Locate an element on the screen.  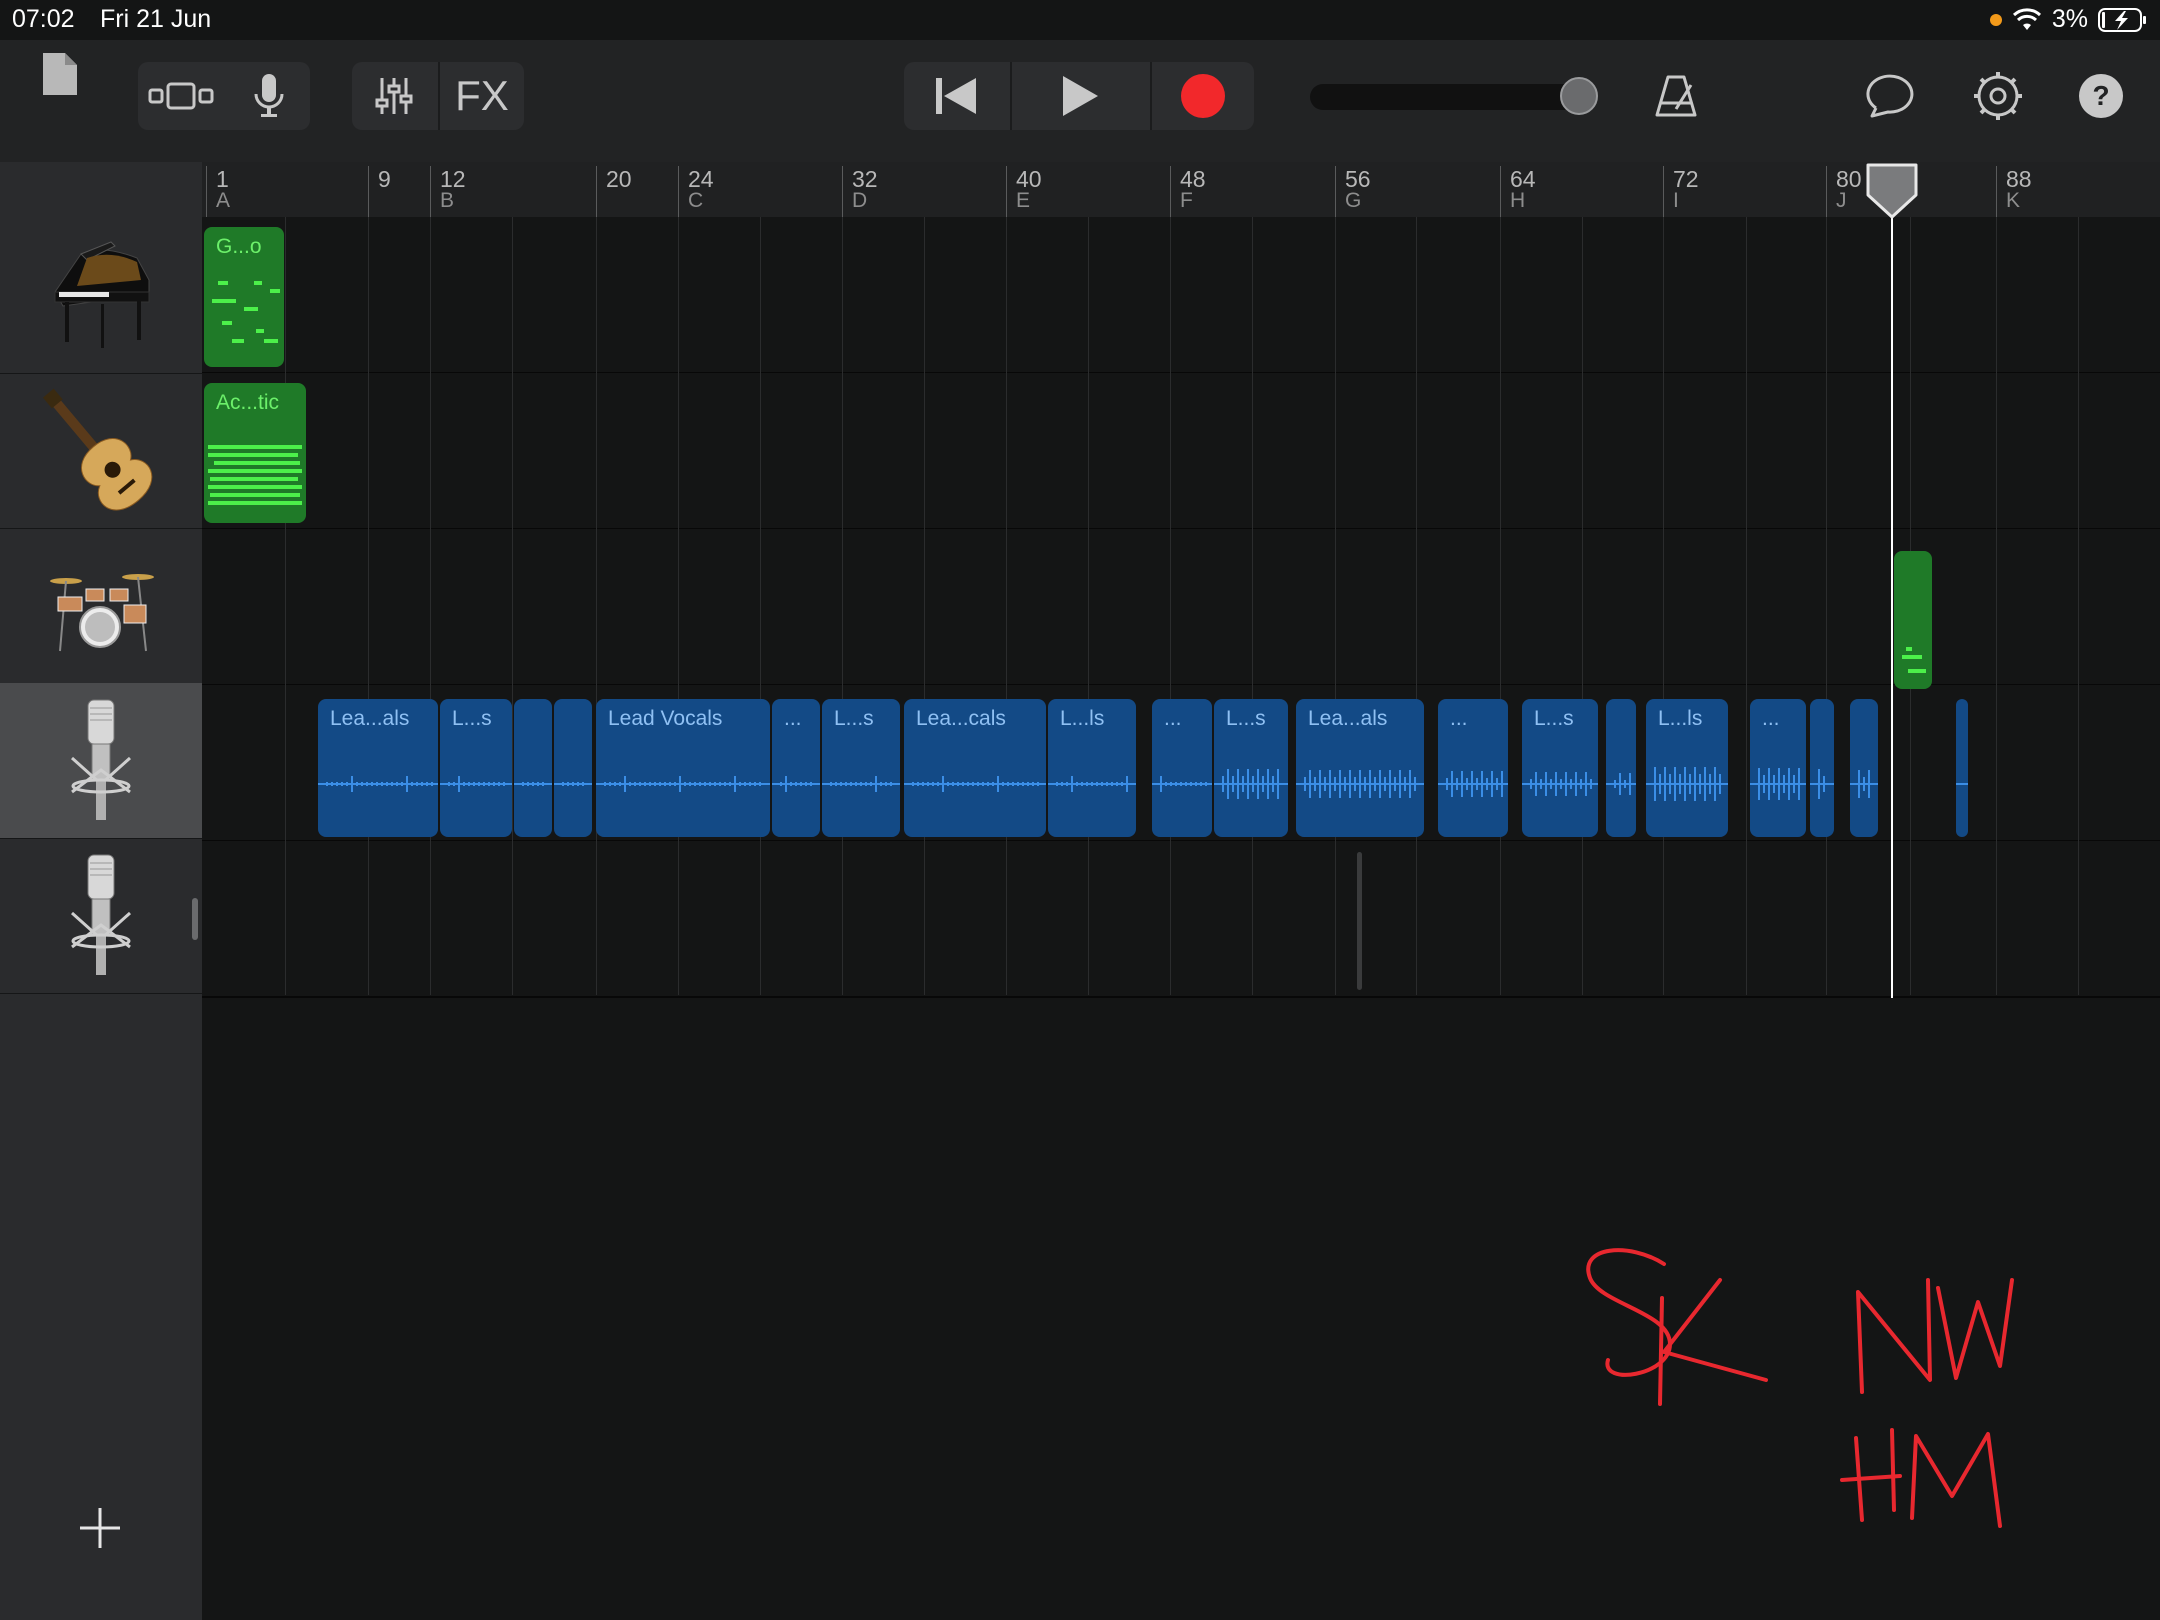
loop-browser-icon is located at coordinates (181, 96).